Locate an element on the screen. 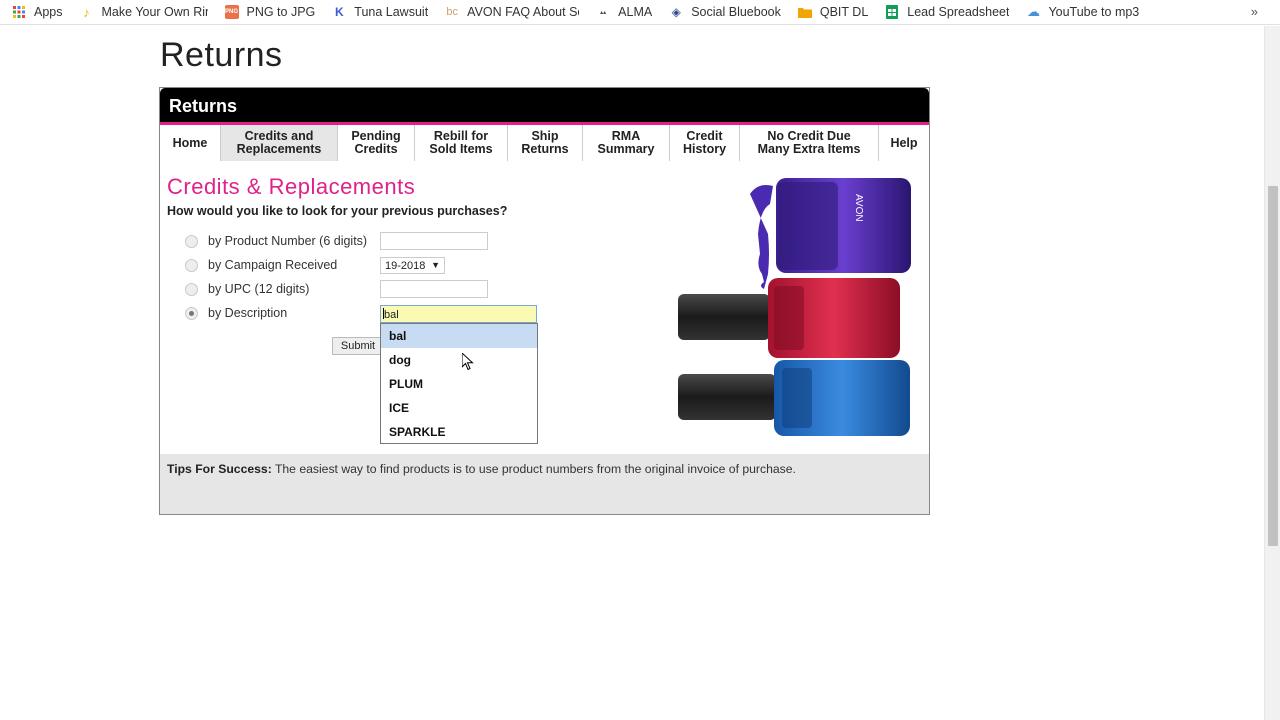 The image size is (1280, 720). bookmark-label: PNG to JPG is located at coordinates (281, 12).